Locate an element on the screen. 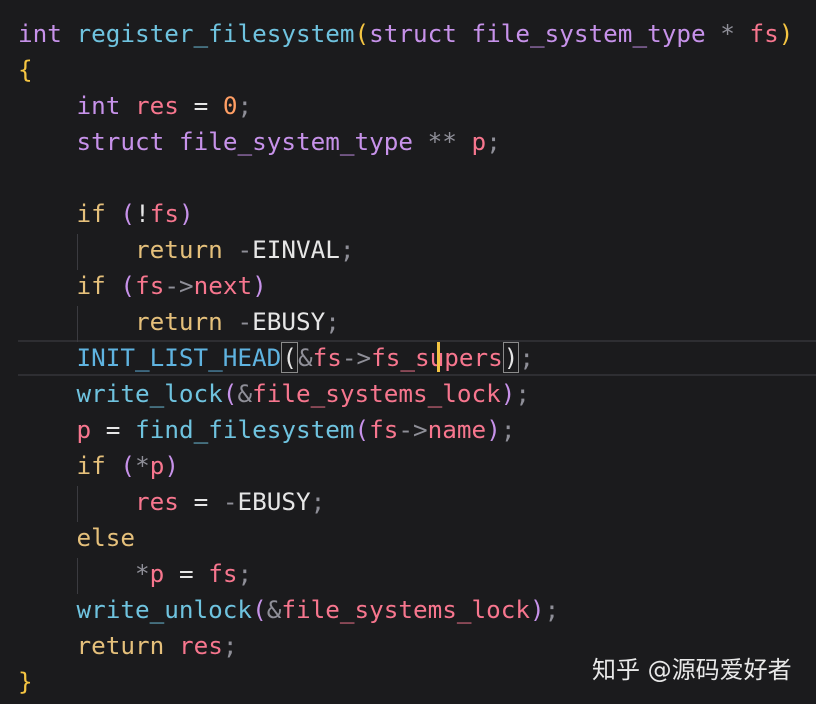 The width and height of the screenshot is (816, 704). brace: { is located at coordinates (25, 69).